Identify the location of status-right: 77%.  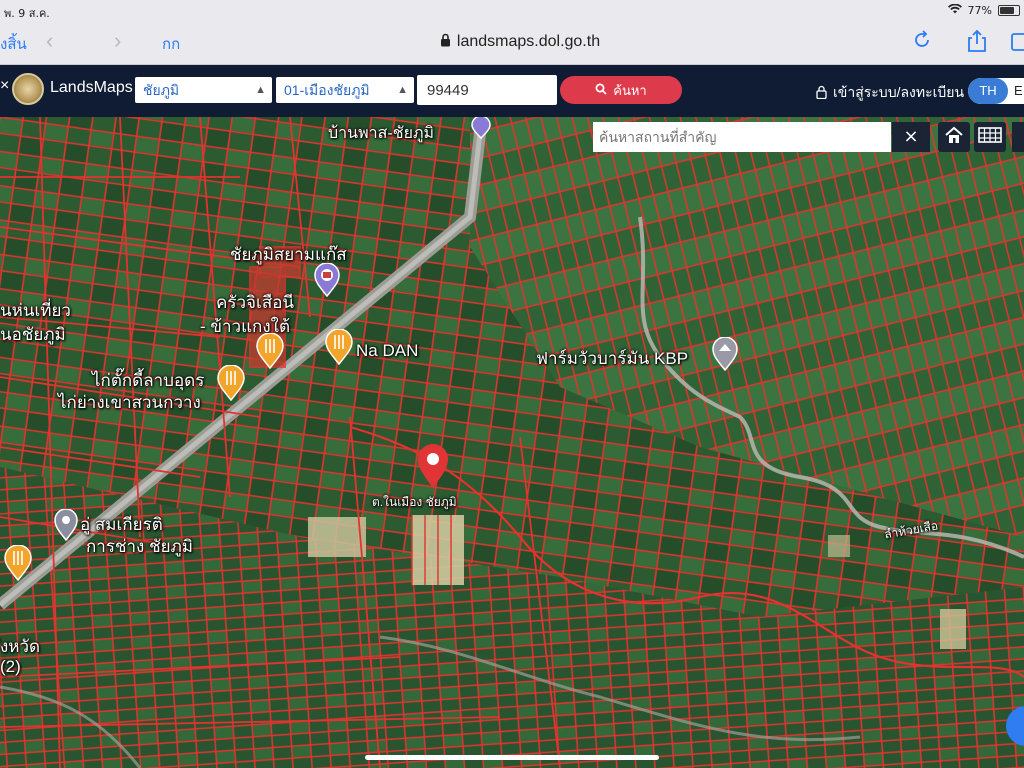
(983, 10).